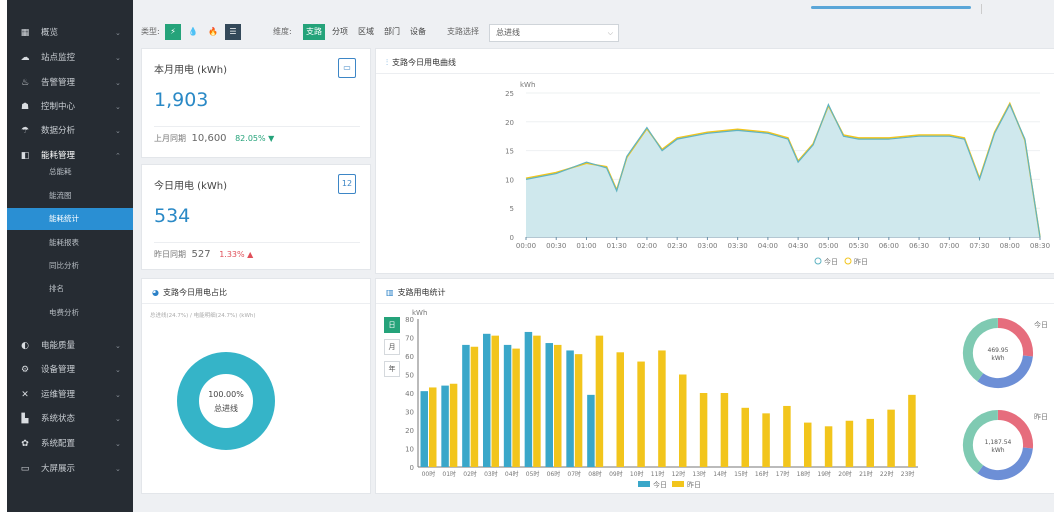 The image size is (1054, 512). Describe the element at coordinates (58, 395) in the screenshot. I see `sidebar-item-label: 运维管理` at that location.